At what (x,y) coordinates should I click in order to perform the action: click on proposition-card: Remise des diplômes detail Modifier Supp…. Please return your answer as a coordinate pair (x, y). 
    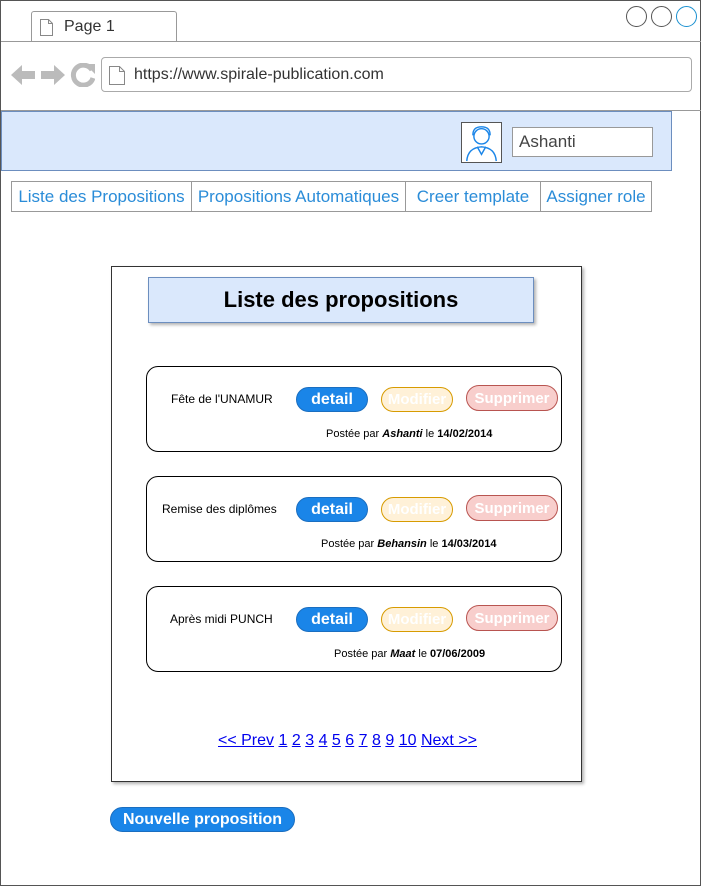
    Looking at the image, I should click on (354, 519).